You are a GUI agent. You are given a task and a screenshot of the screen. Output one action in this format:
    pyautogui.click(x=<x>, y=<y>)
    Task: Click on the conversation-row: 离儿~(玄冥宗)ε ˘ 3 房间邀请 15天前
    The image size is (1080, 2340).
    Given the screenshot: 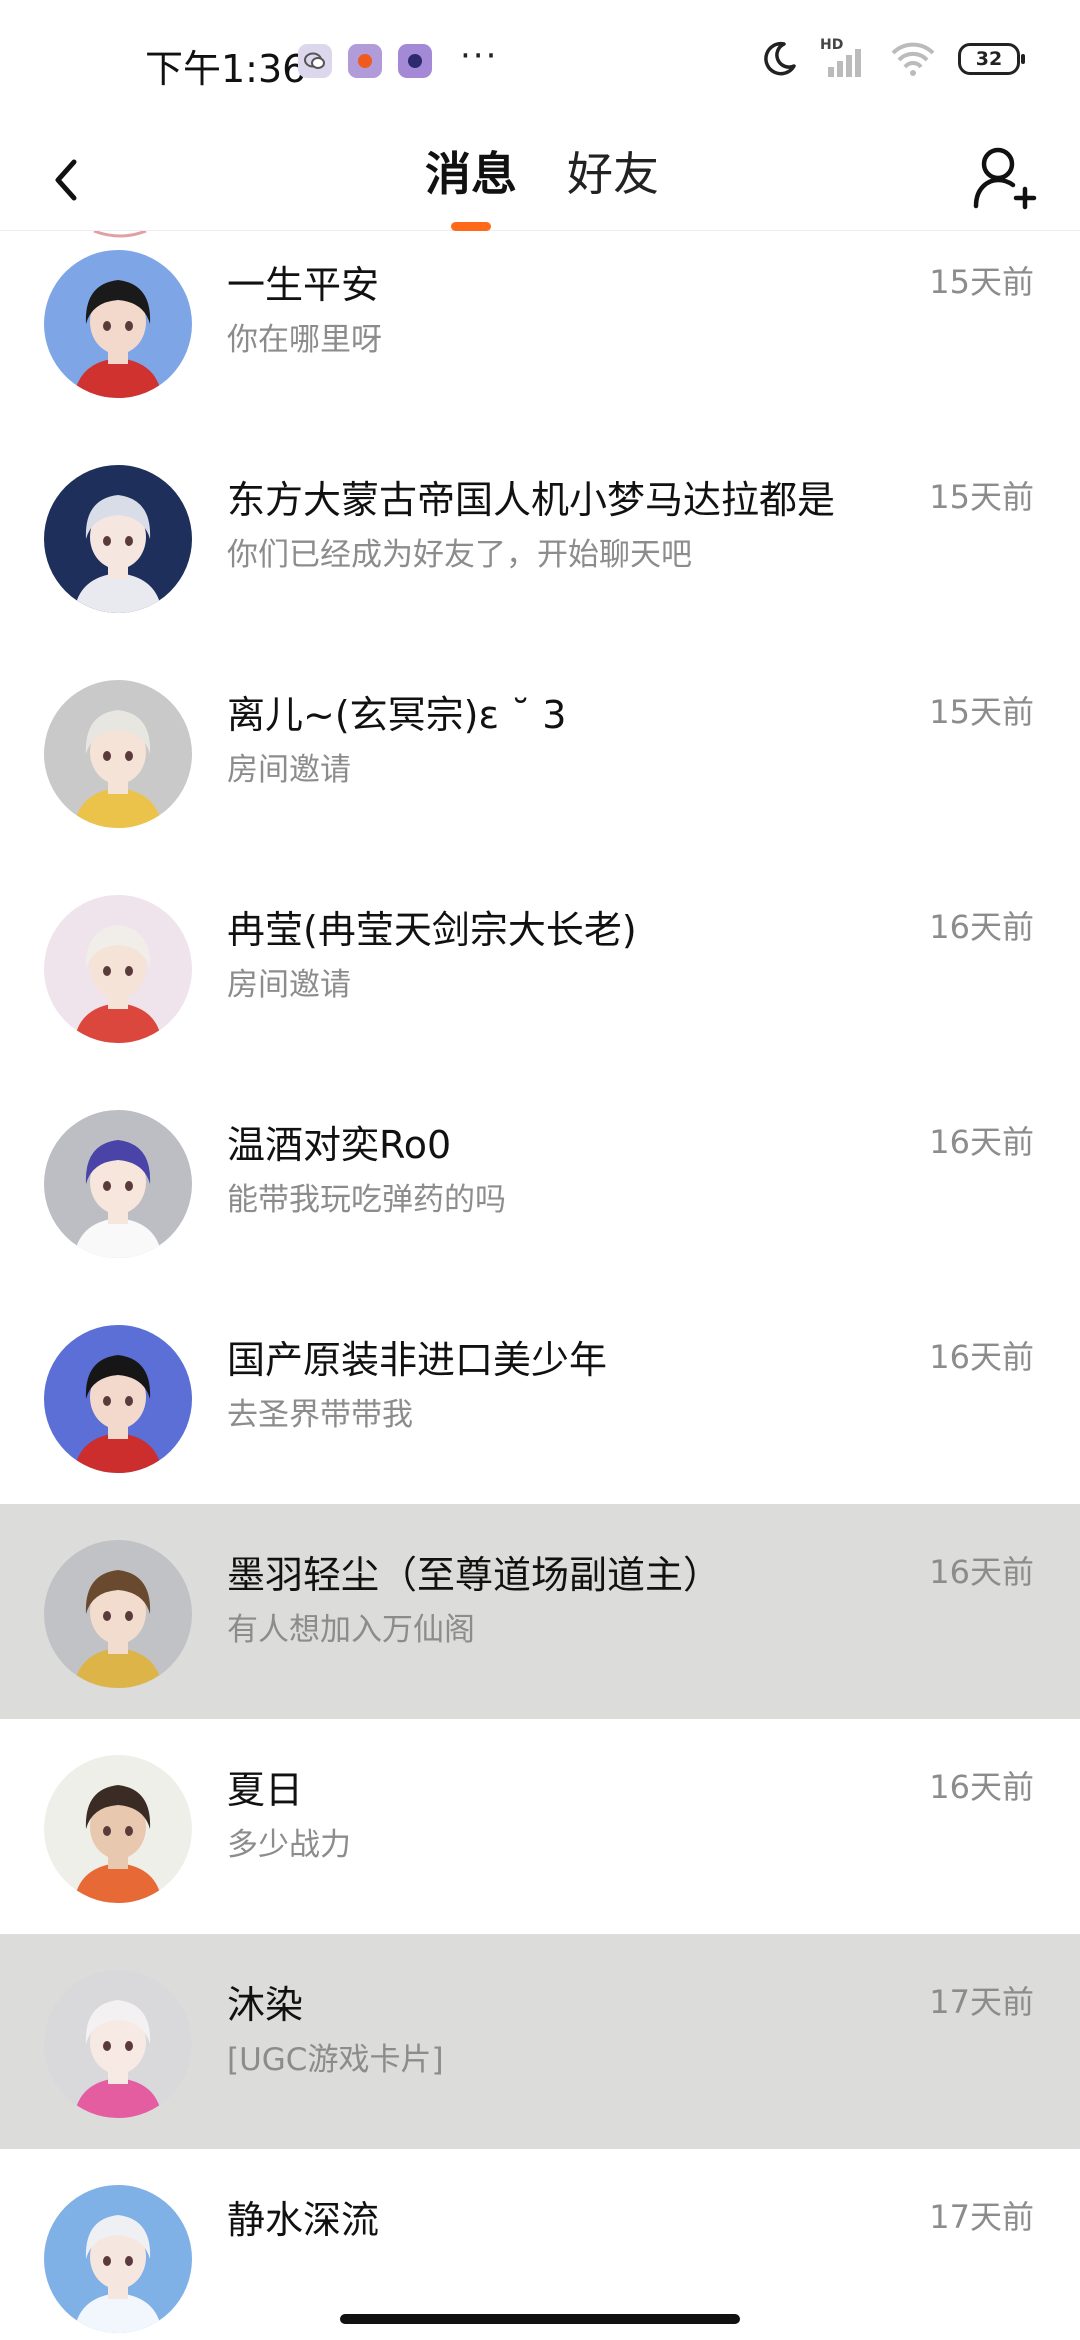 What is the action you would take?
    pyautogui.click(x=540, y=751)
    